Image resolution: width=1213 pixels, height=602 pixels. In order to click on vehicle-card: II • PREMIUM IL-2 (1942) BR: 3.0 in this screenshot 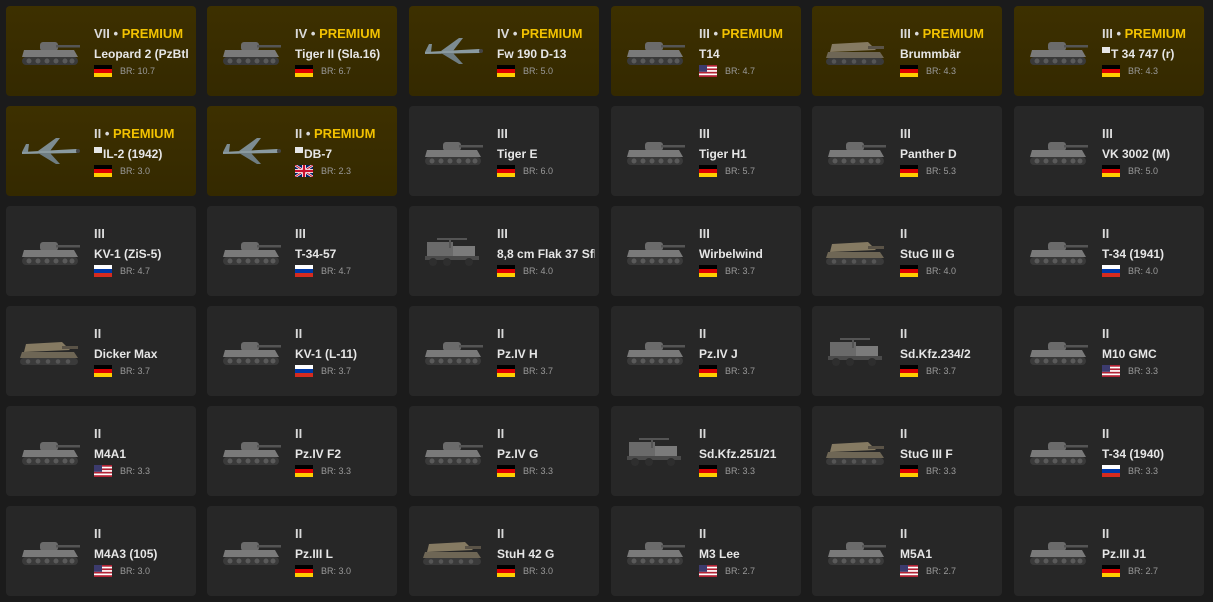, I will do `click(101, 151)`.